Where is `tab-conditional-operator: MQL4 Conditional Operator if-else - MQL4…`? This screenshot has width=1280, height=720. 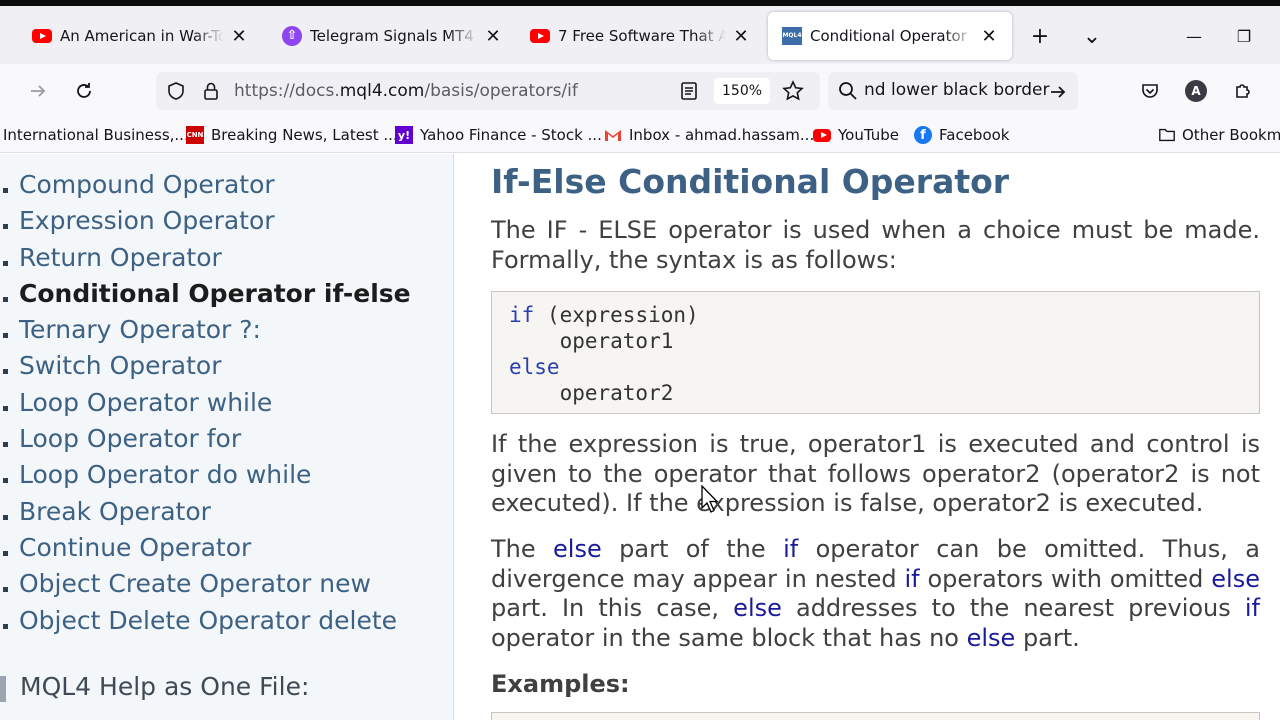 tab-conditional-operator: MQL4 Conditional Operator if-else - MQL4… is located at coordinates (890, 36).